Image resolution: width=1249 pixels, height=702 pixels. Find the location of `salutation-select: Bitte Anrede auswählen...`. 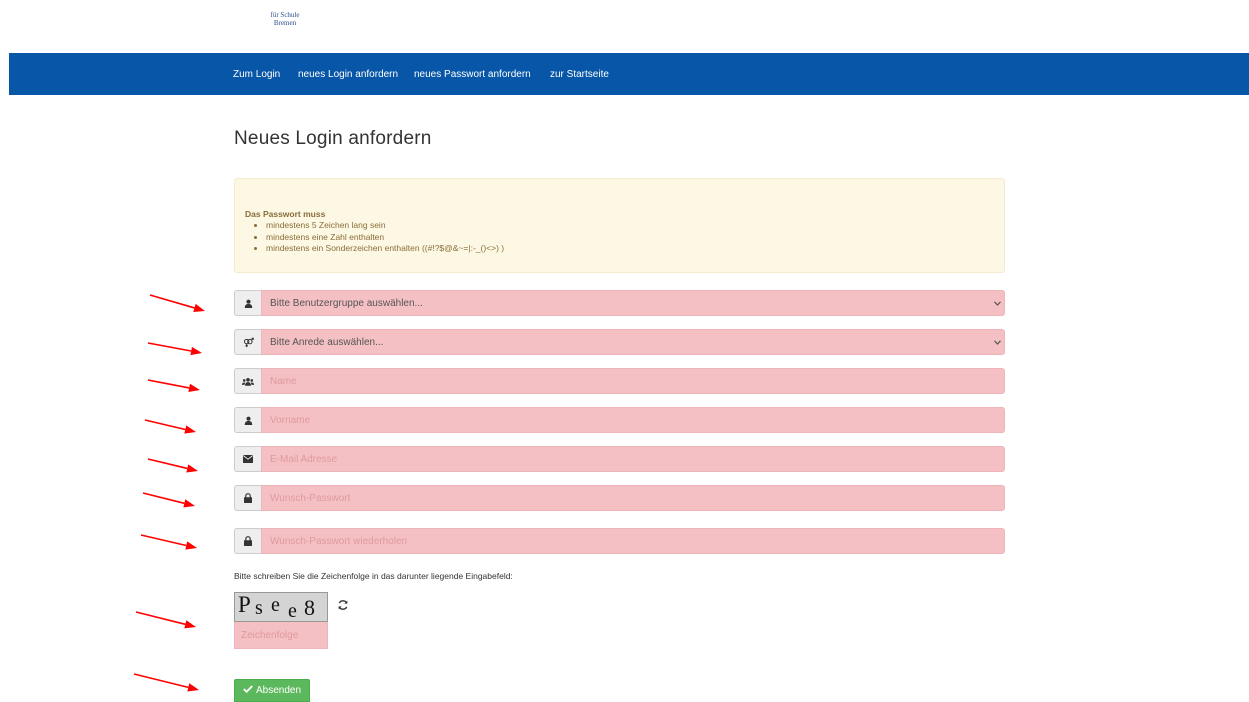

salutation-select: Bitte Anrede auswählen... is located at coordinates (633, 342).